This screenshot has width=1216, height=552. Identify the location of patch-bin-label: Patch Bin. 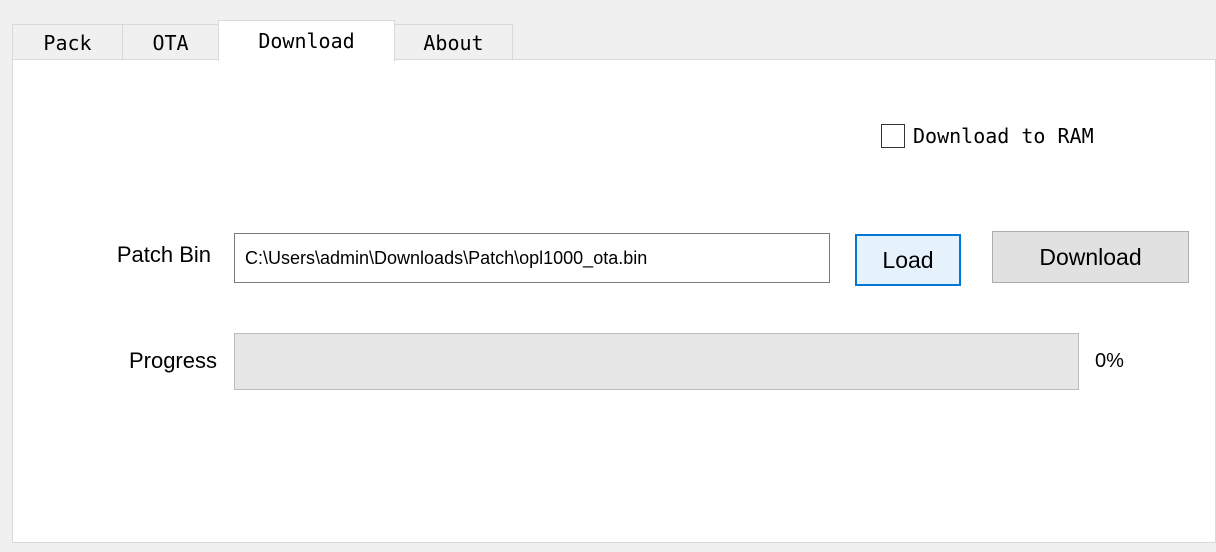
(163, 254).